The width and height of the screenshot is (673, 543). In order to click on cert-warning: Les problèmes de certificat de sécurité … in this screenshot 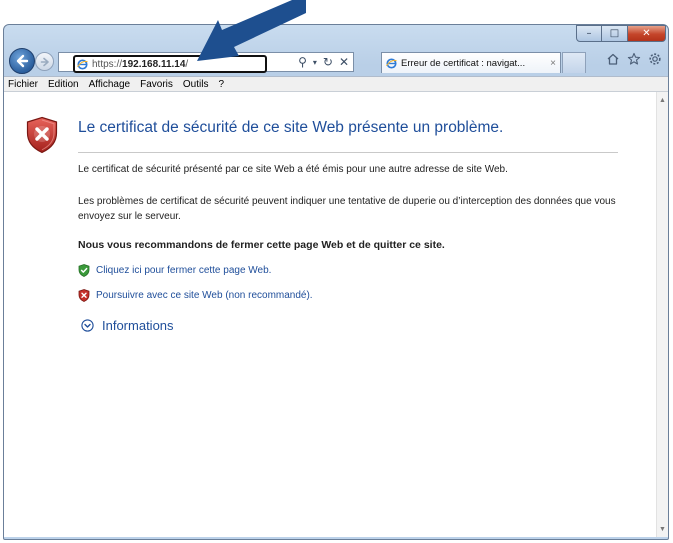, I will do `click(347, 209)`.